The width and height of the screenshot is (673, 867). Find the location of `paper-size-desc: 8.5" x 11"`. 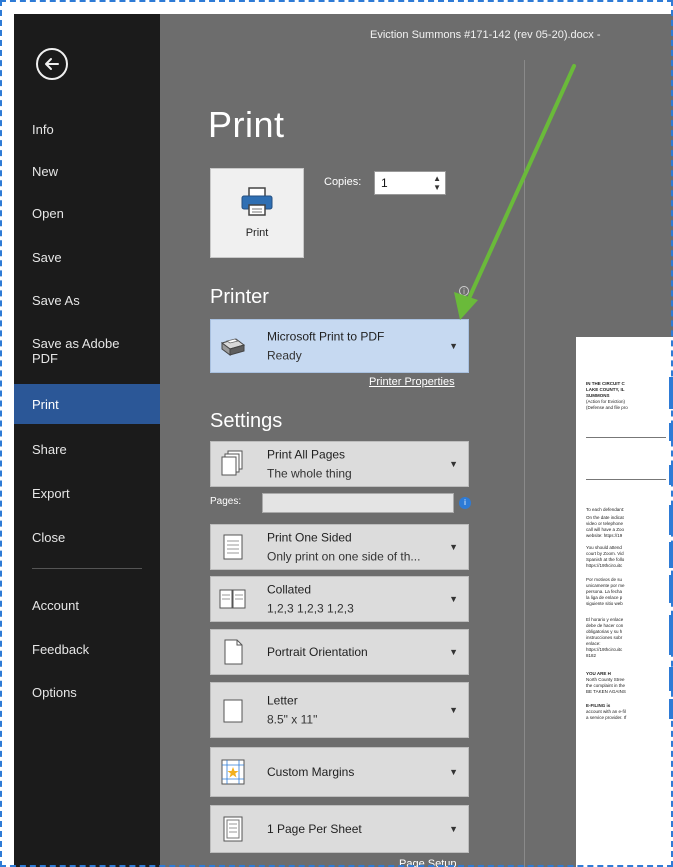

paper-size-desc: 8.5" x 11" is located at coordinates (292, 719).